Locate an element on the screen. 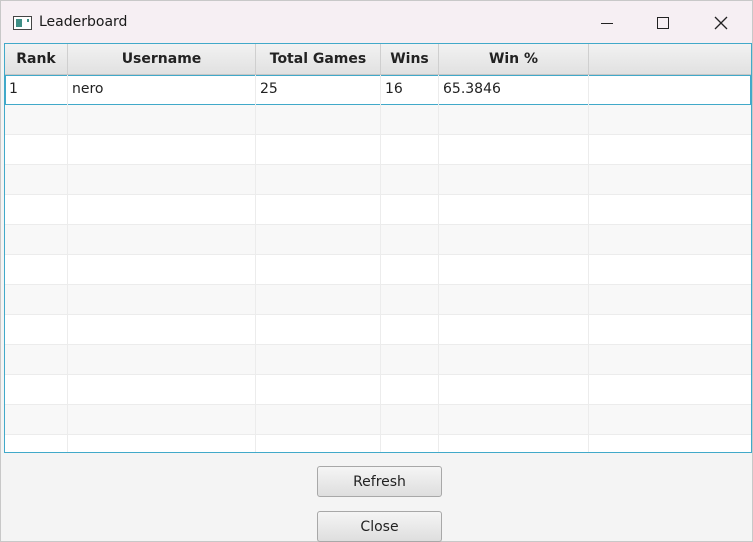 This screenshot has height=542, width=753. table-row: 1 nero 25 16 65.3846 is located at coordinates (378, 90).